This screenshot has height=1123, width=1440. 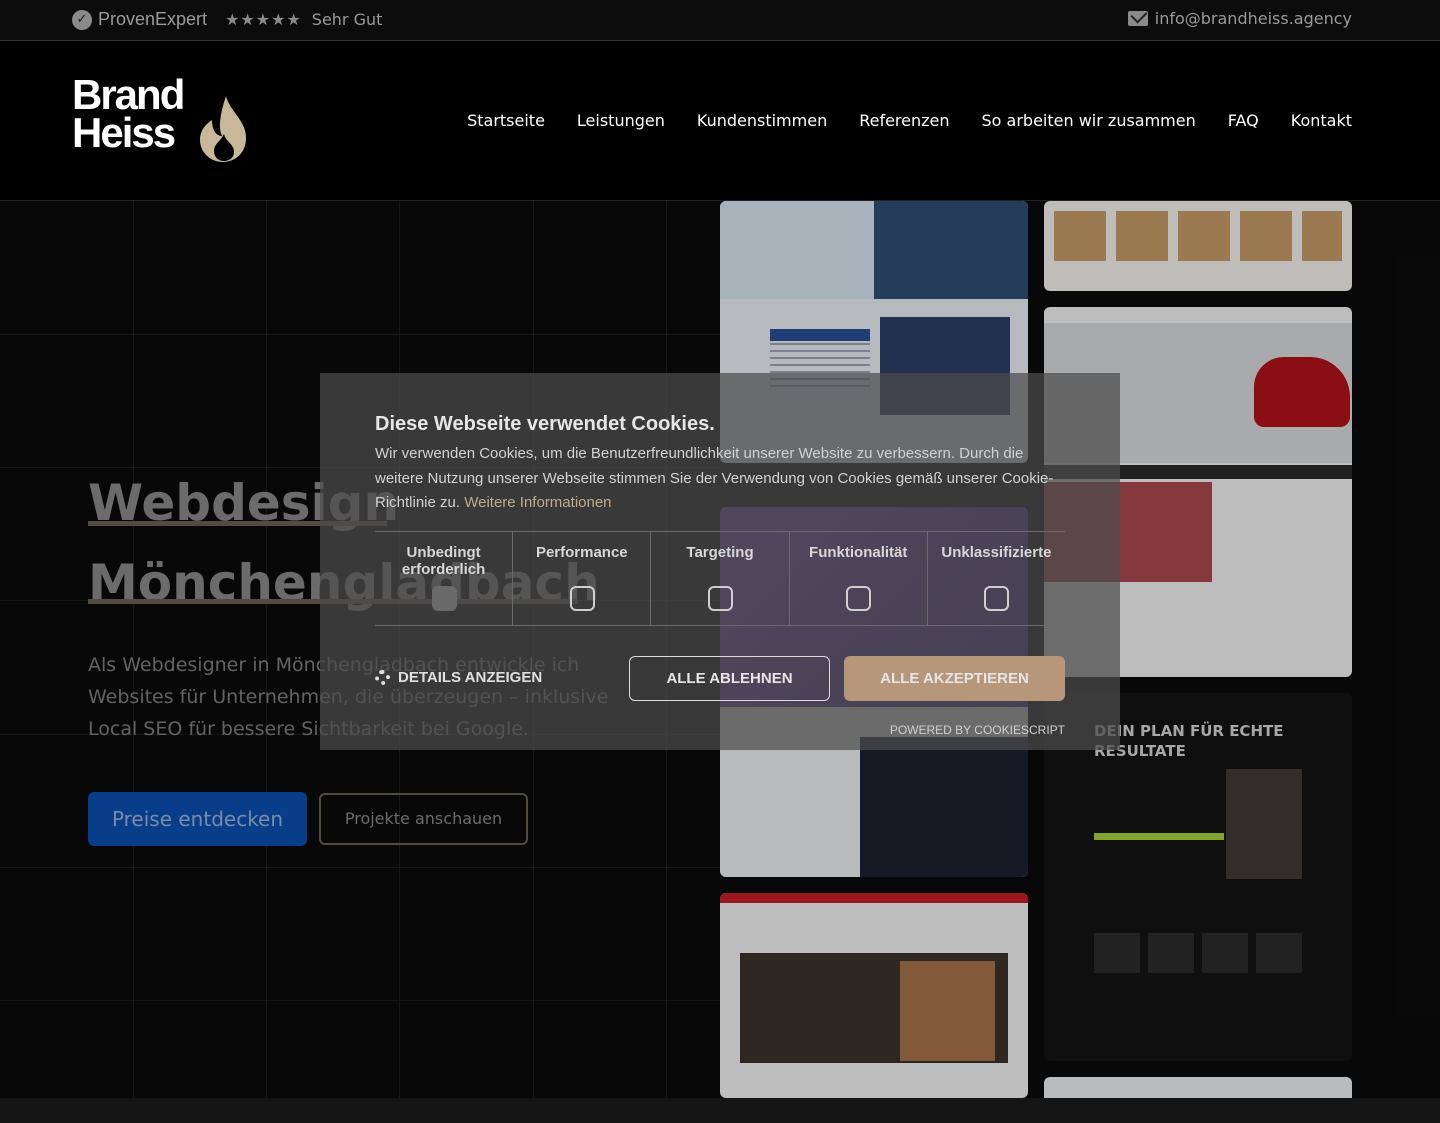 What do you see at coordinates (996, 552) in the screenshot?
I see `category-label: Unklassifizierte` at bounding box center [996, 552].